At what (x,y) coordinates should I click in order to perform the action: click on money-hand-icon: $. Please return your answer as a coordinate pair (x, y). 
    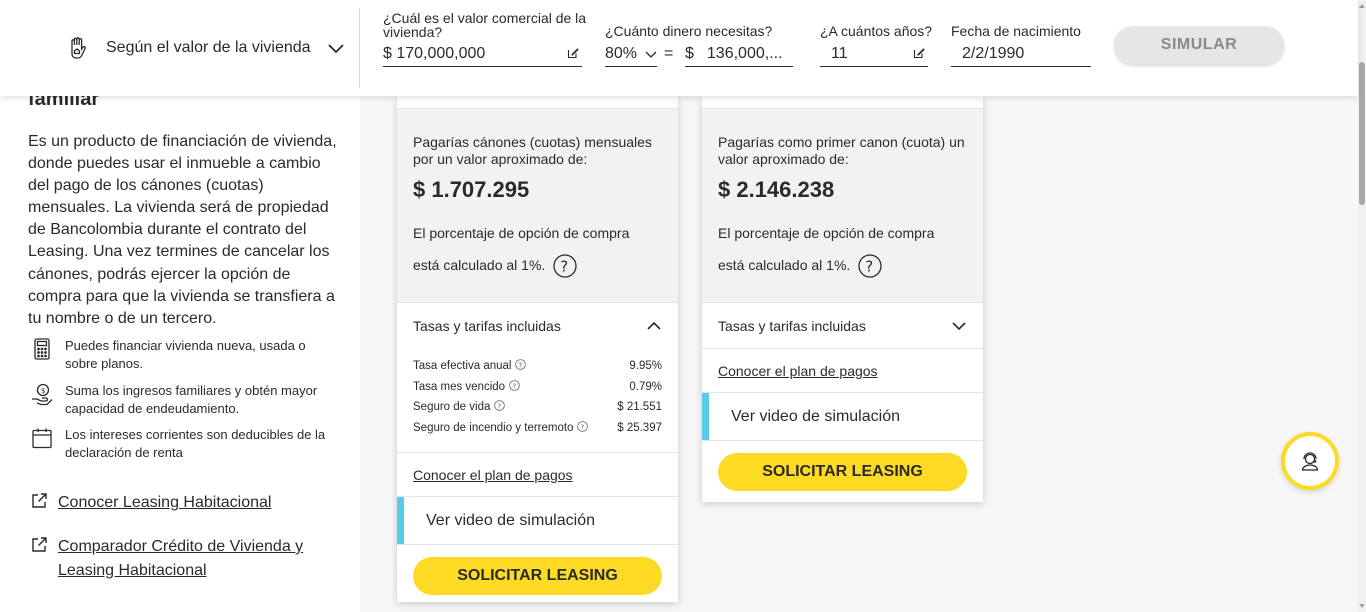
    Looking at the image, I should click on (42, 394).